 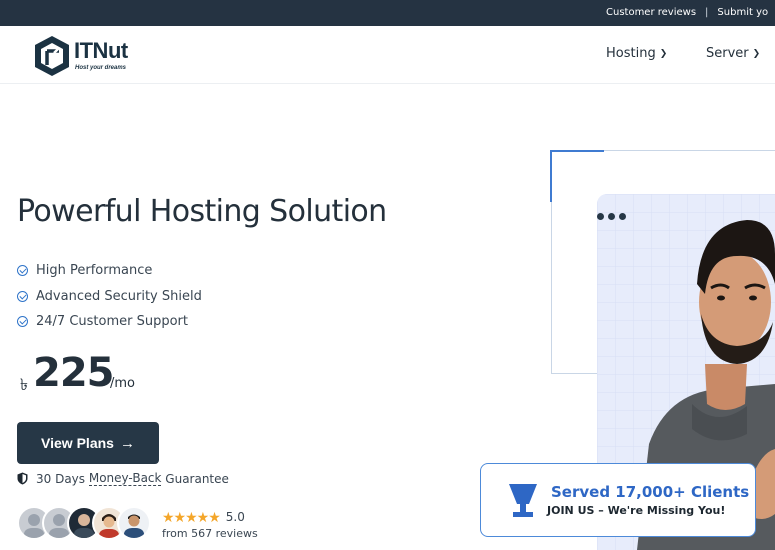 I want to click on top-bar-links: Customer reviews | Submit yo, so click(x=687, y=13).